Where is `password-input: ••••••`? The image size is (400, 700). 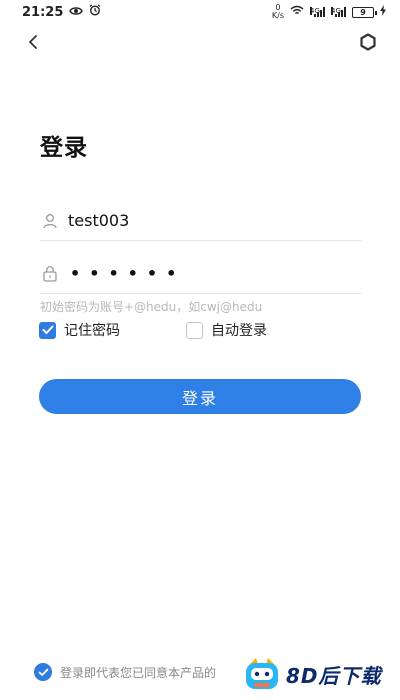
password-input: •••••• is located at coordinates (214, 273).